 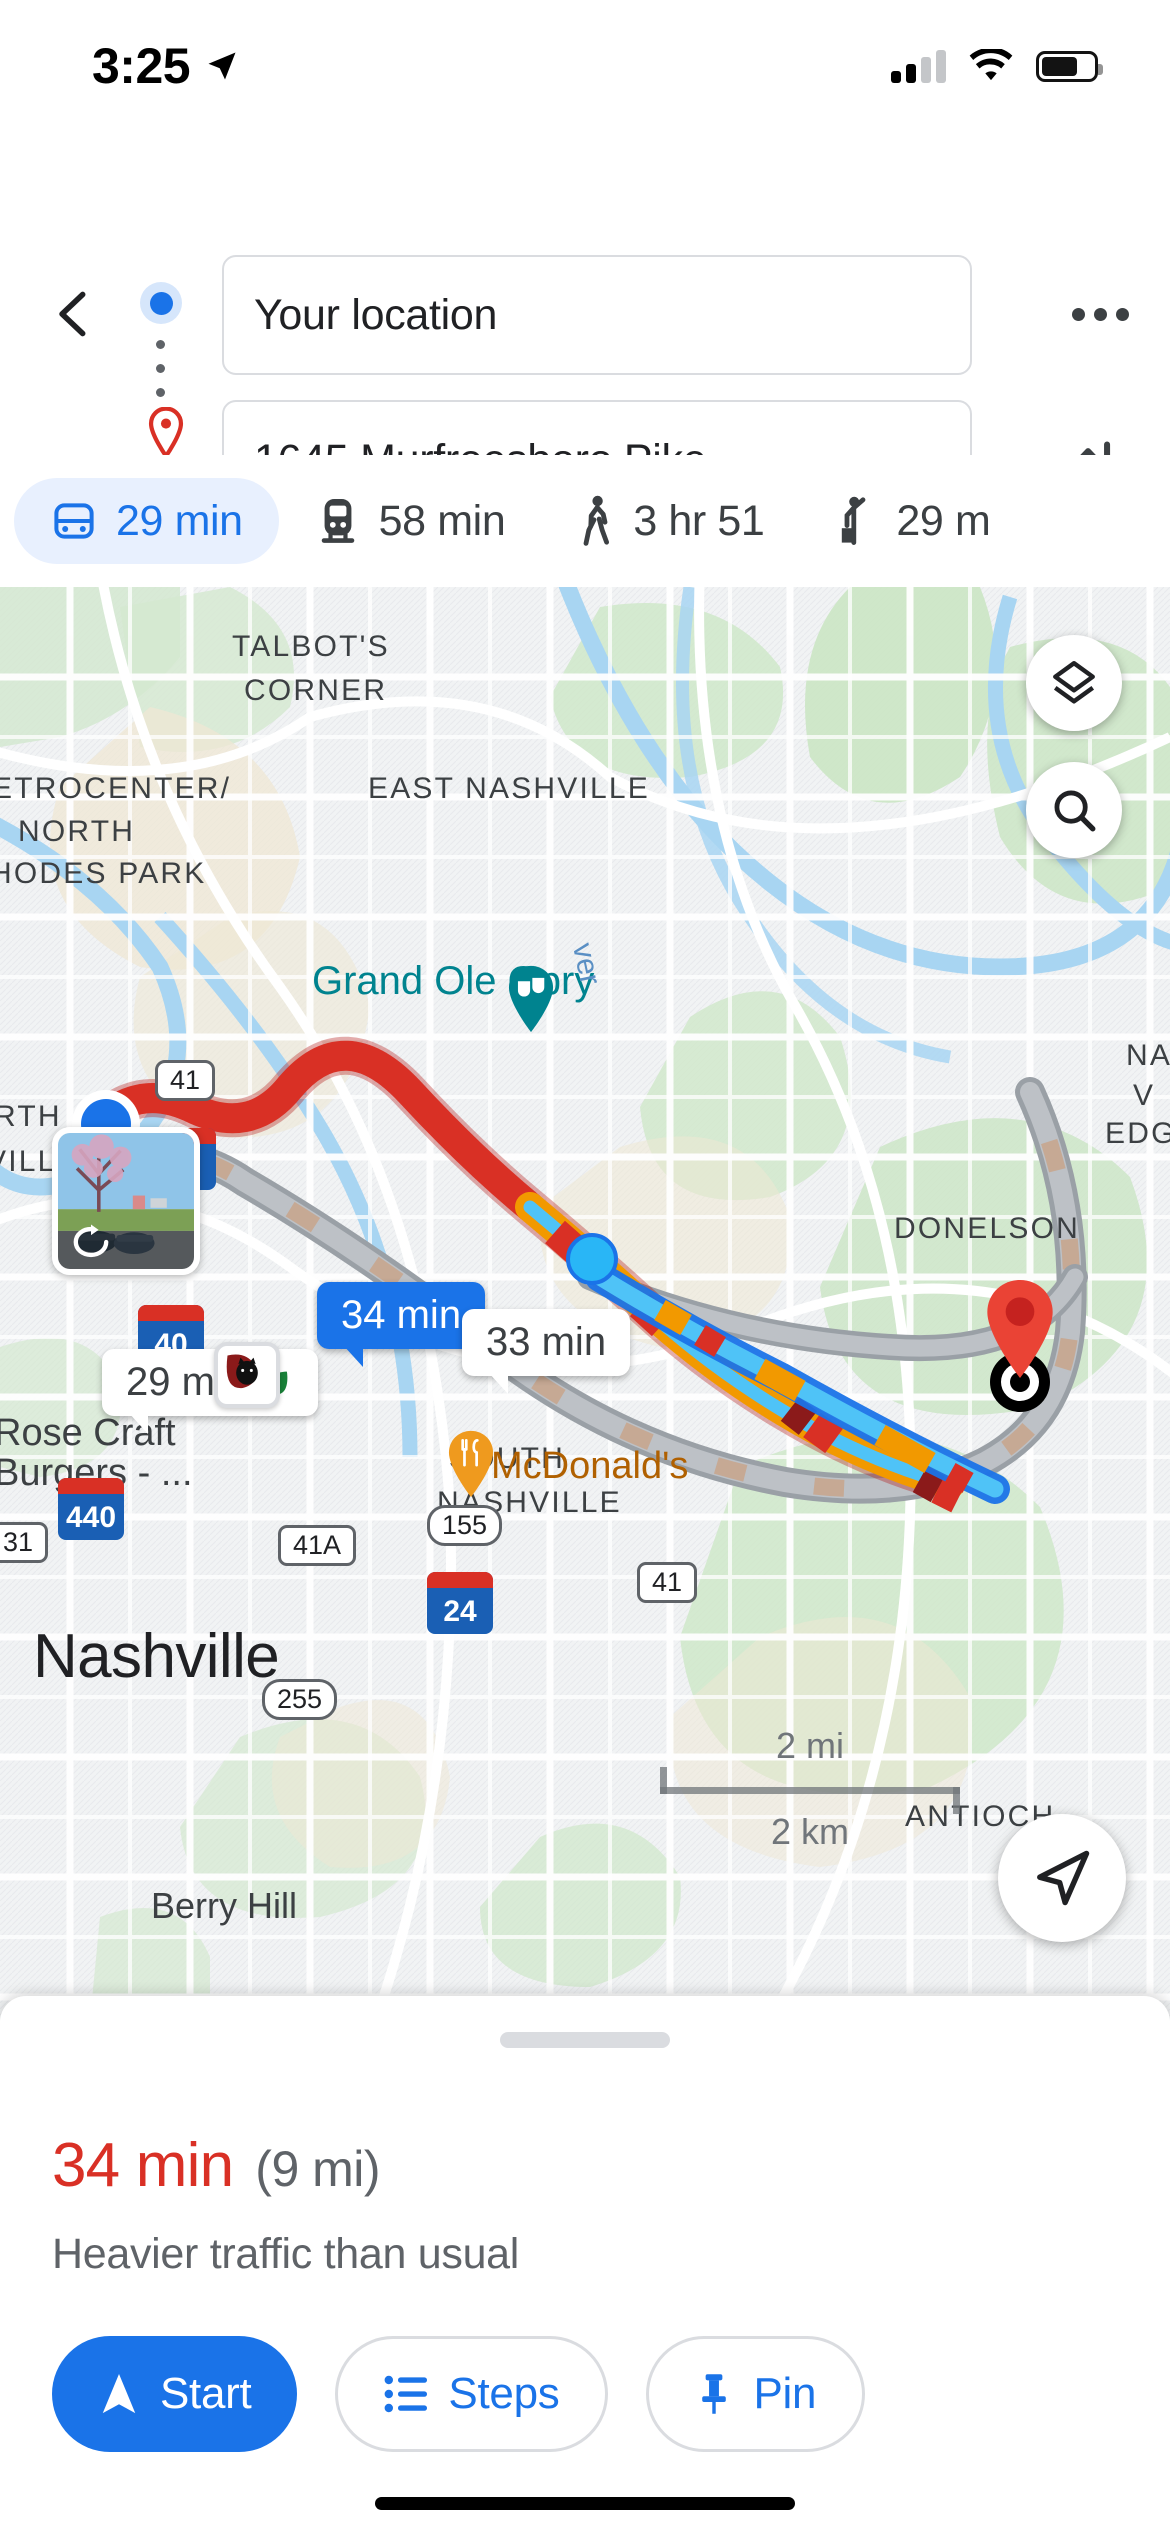 I want to click on navigate-arrow-icon, so click(x=1063, y=1878).